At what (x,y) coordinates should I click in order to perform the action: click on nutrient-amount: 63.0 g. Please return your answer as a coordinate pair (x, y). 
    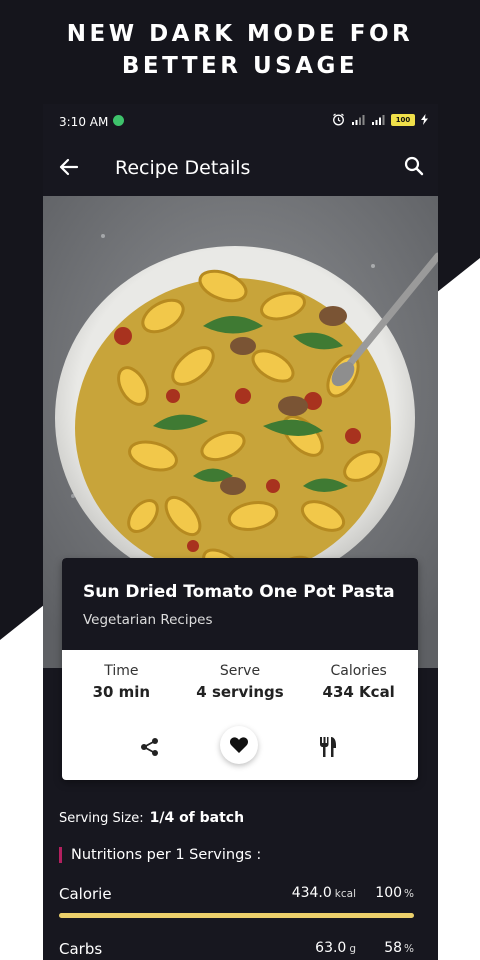
    Looking at the image, I should click on (335, 948).